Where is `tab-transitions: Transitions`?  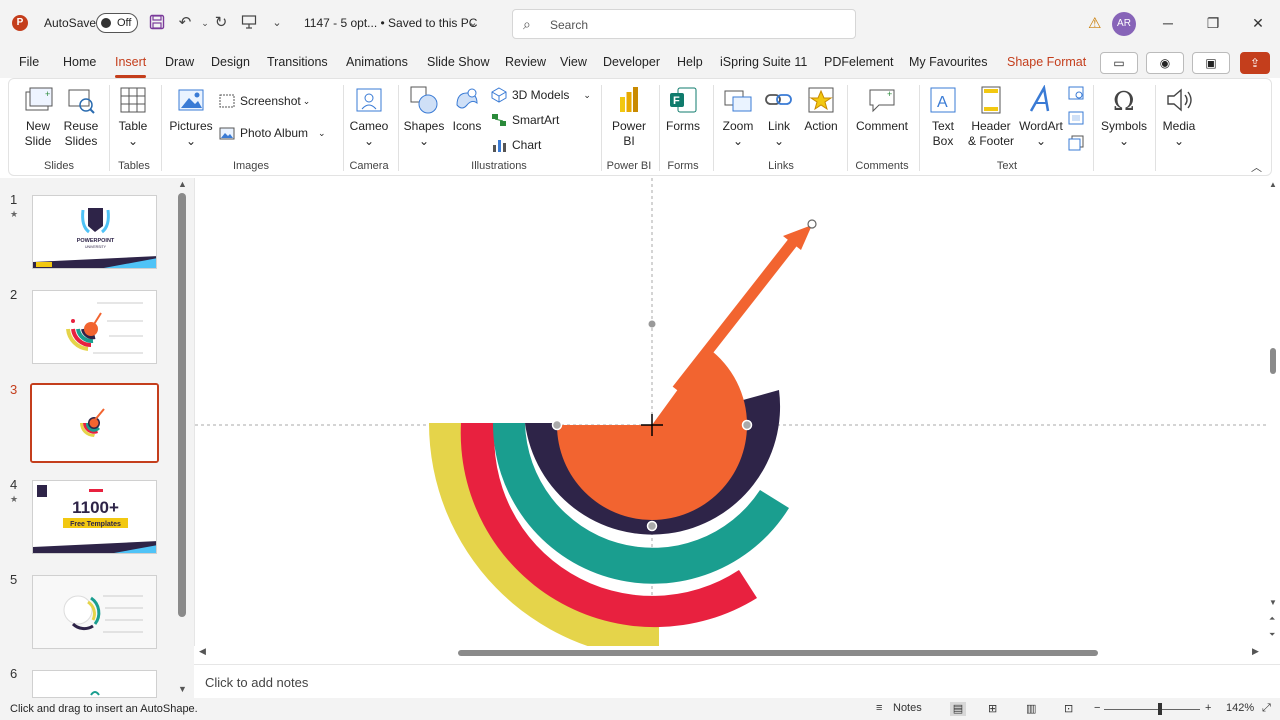 tab-transitions: Transitions is located at coordinates (297, 62).